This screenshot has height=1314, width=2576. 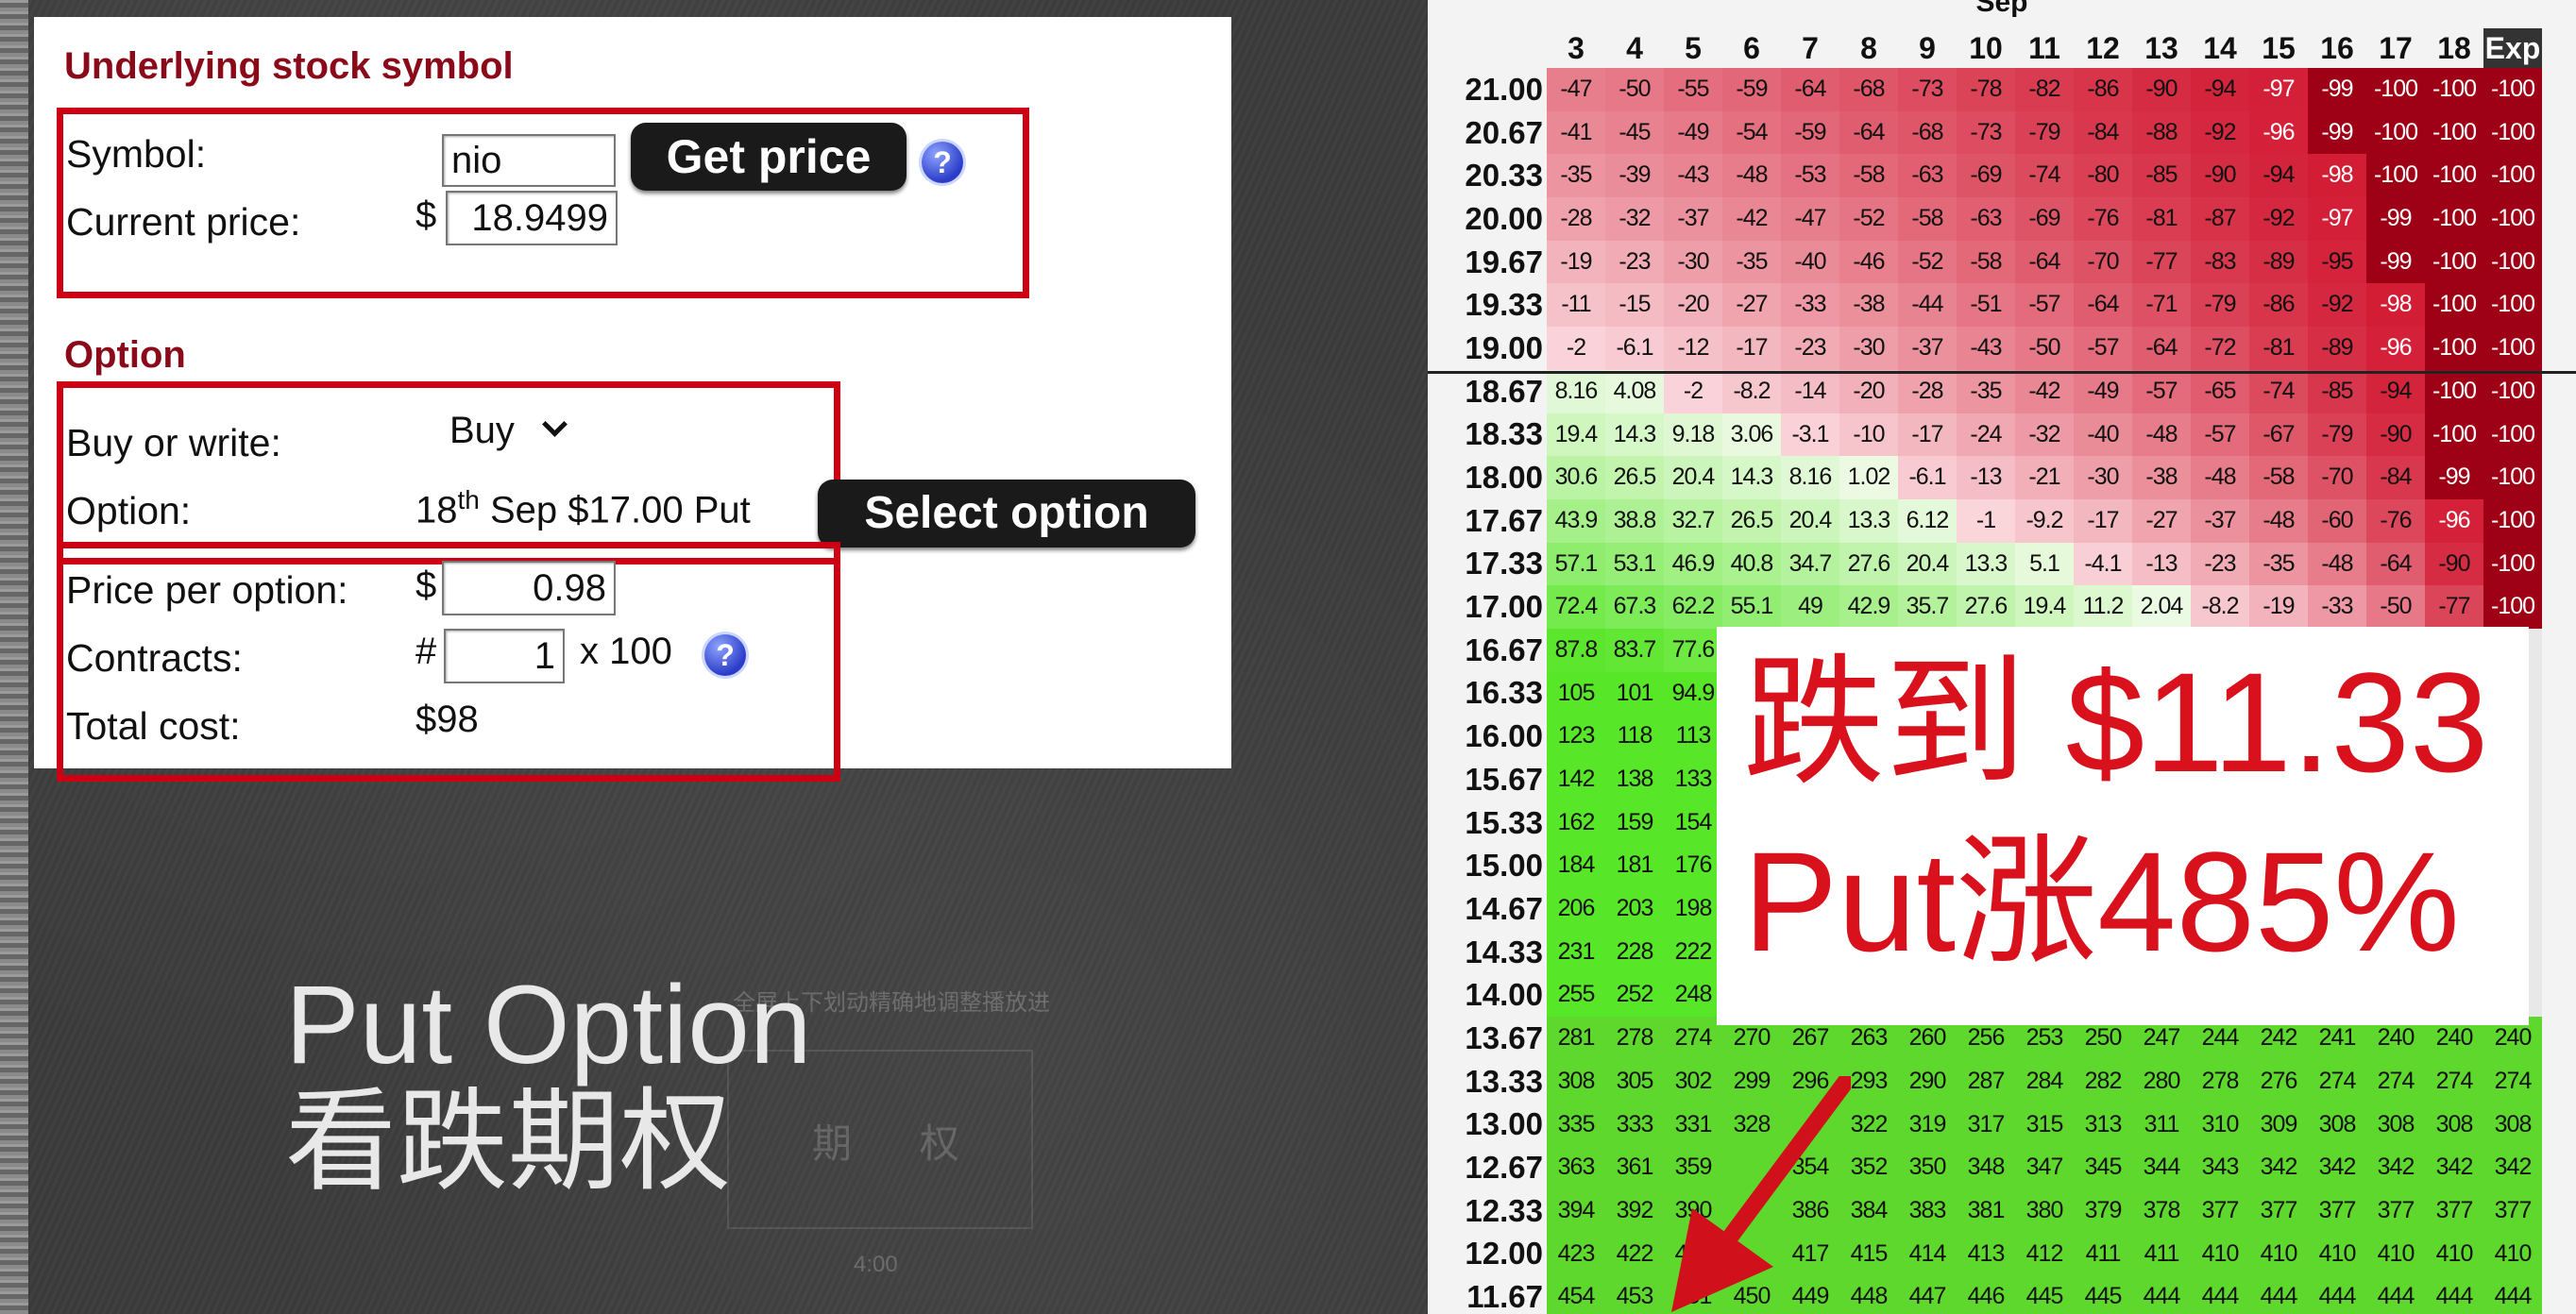 I want to click on get-price-button: Get price, so click(x=769, y=157).